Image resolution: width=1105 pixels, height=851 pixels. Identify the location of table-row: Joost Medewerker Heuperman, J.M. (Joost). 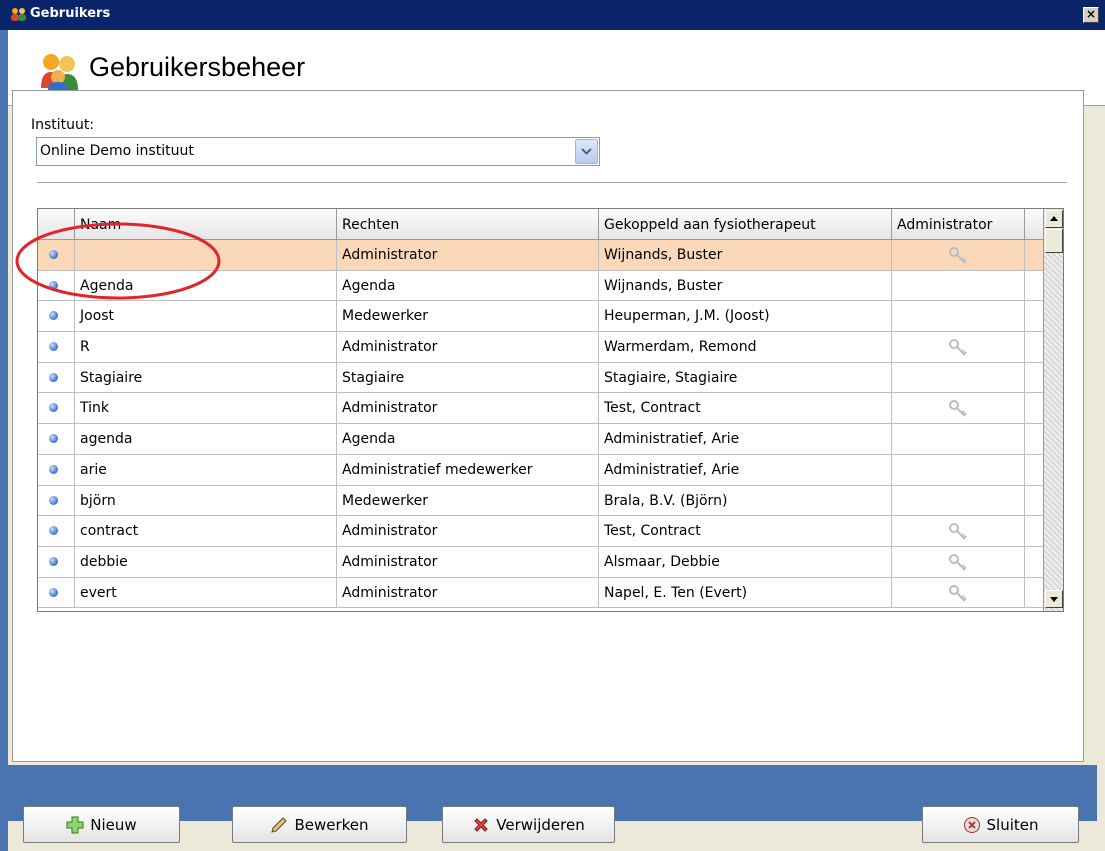
(540, 317).